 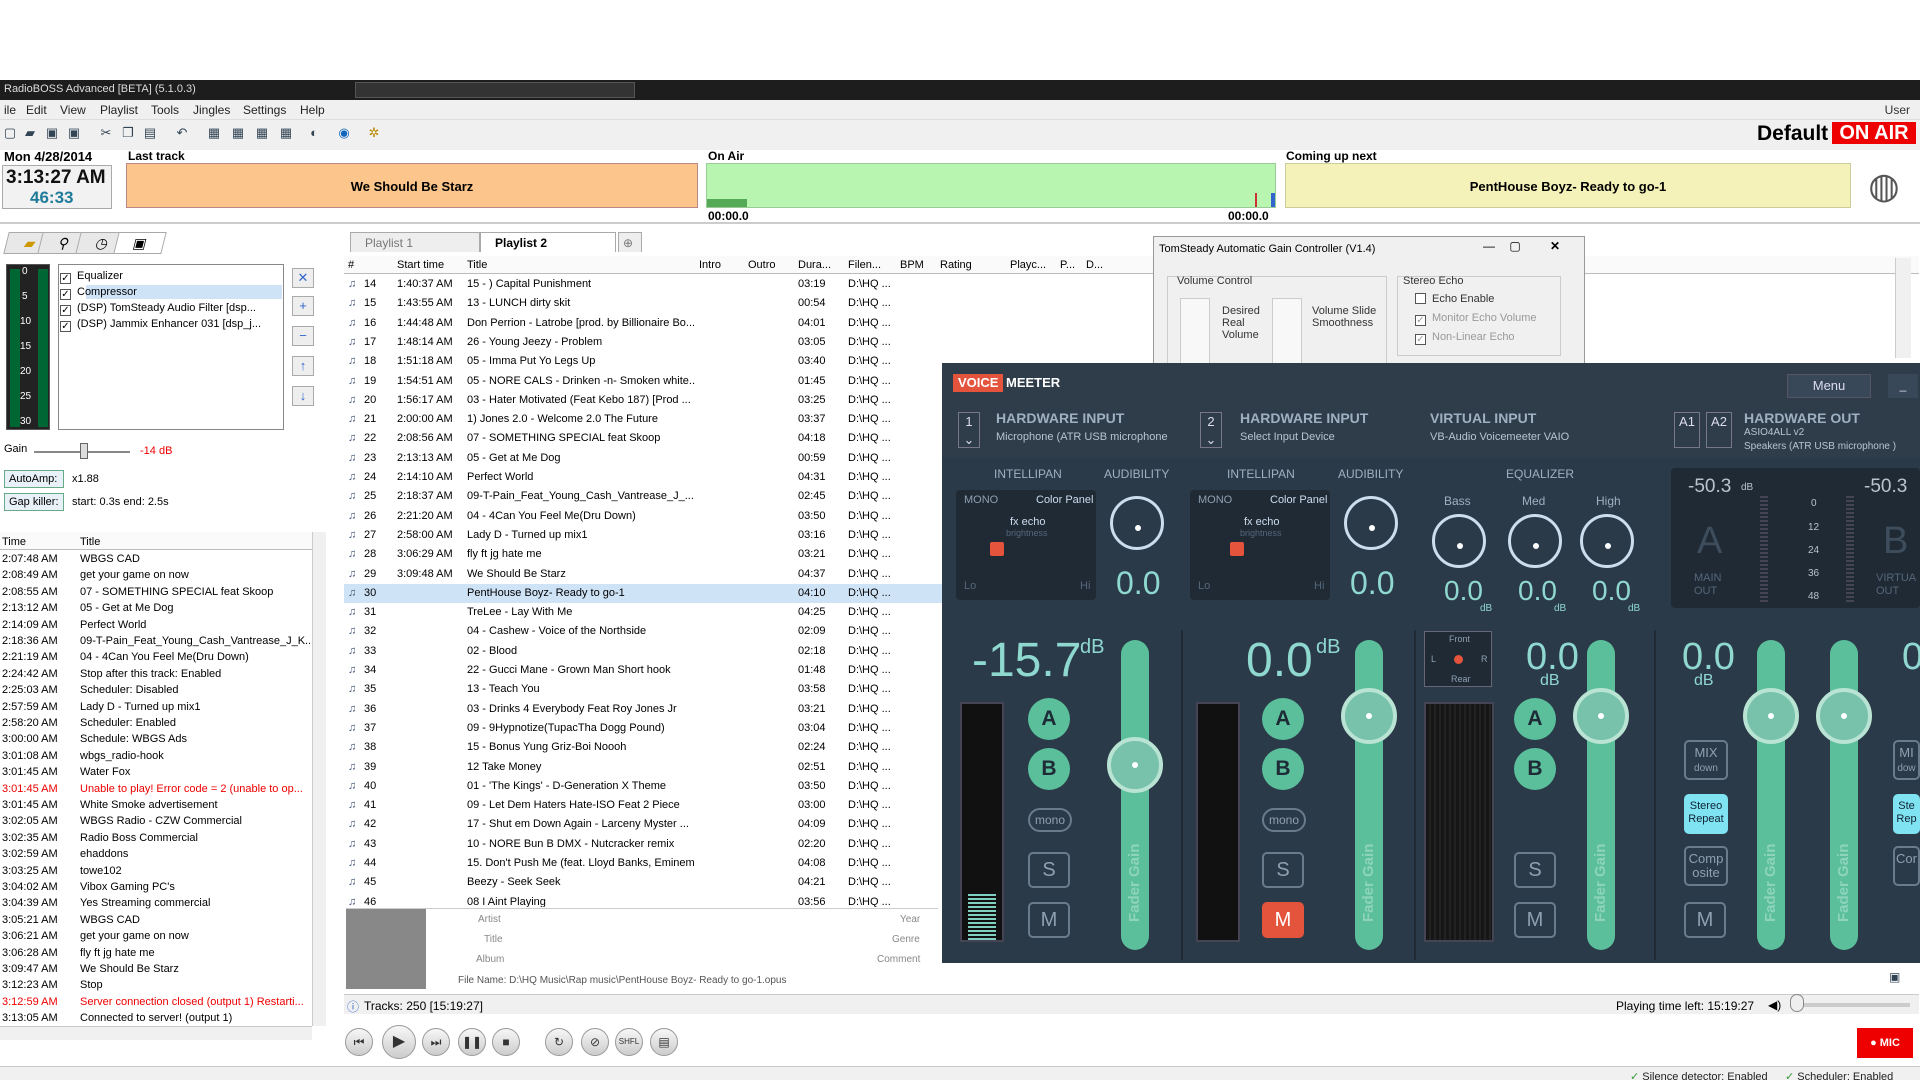 What do you see at coordinates (314, 133) in the screenshot?
I see `broadcast-icon: ◐` at bounding box center [314, 133].